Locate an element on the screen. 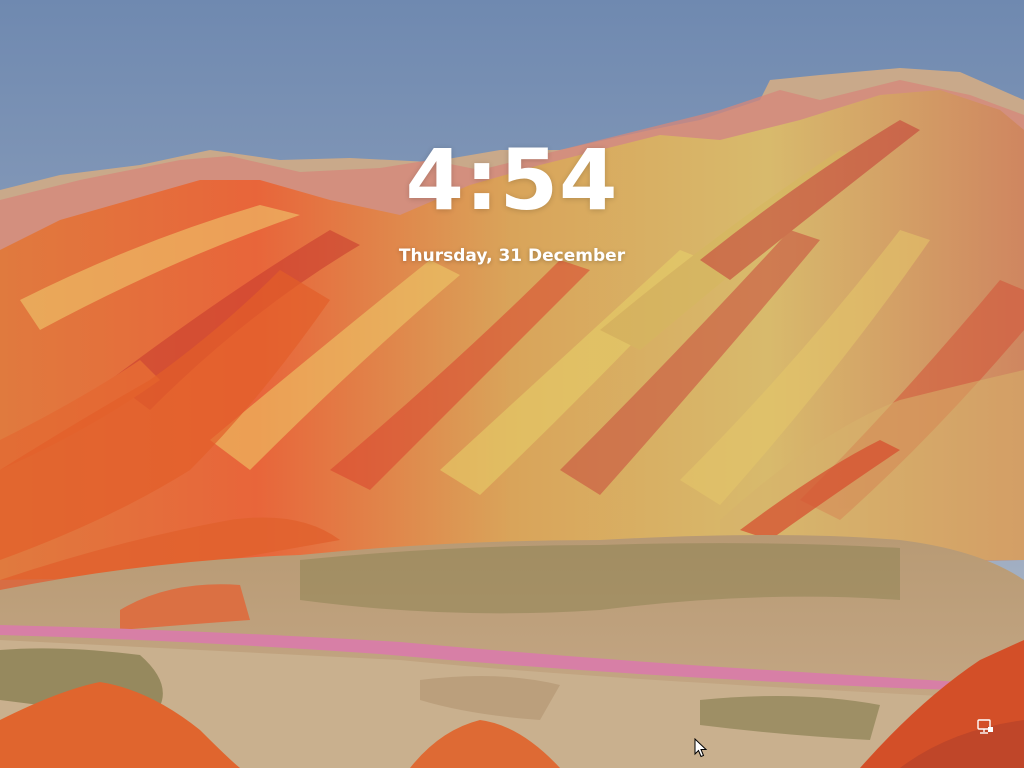  mouse-pointer-icon is located at coordinates (701, 748).